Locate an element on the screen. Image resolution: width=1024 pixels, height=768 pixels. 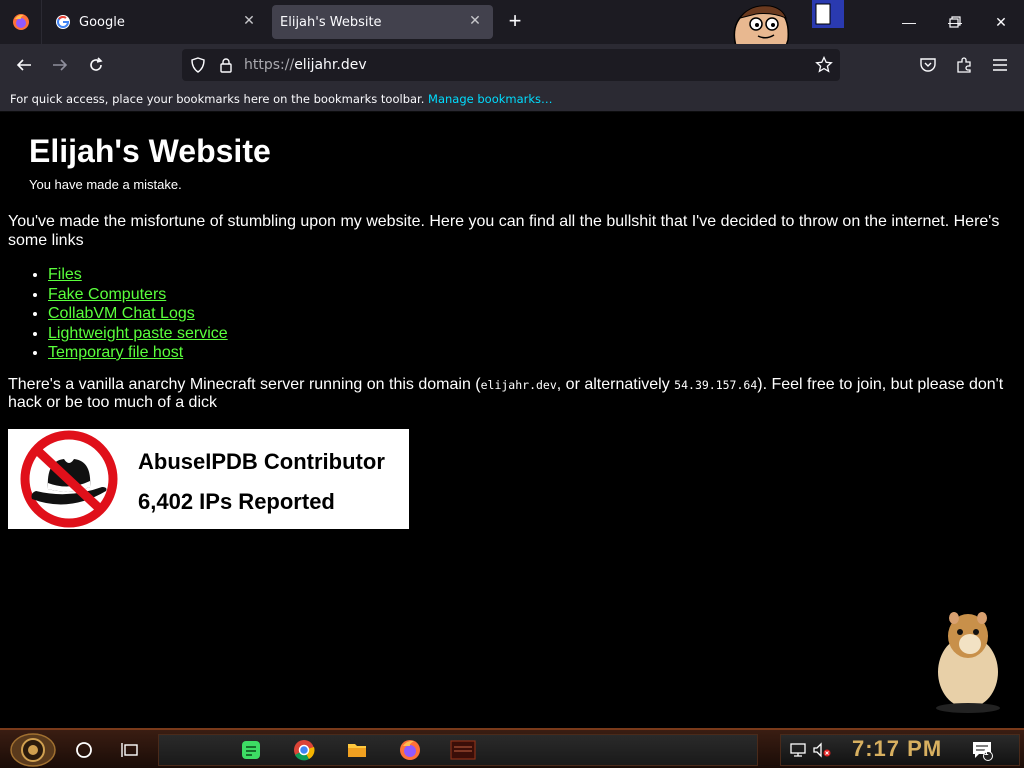
minimize-window-icon: — is located at coordinates (909, 22).